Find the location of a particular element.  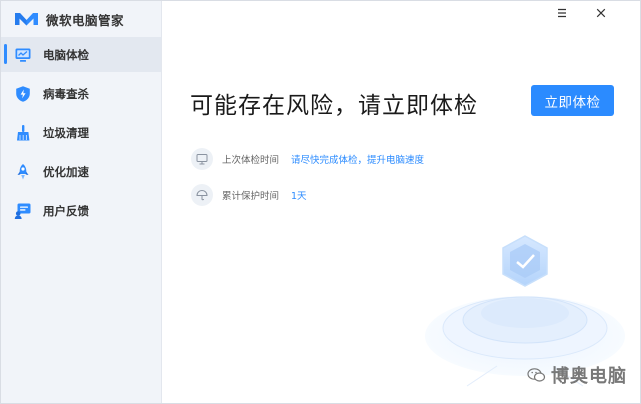

feedback-icon is located at coordinates (22, 211).